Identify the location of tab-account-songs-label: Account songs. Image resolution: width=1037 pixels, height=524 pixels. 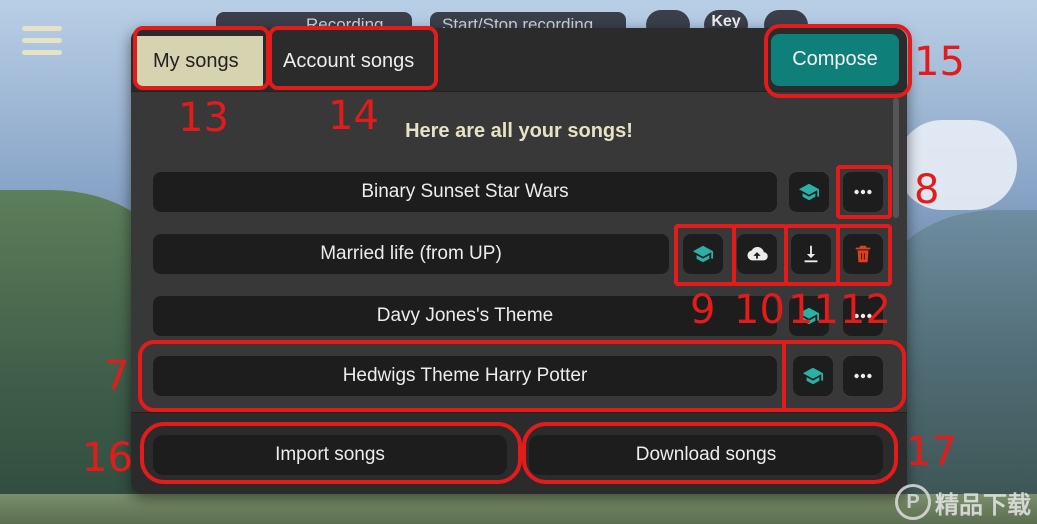
(349, 61).